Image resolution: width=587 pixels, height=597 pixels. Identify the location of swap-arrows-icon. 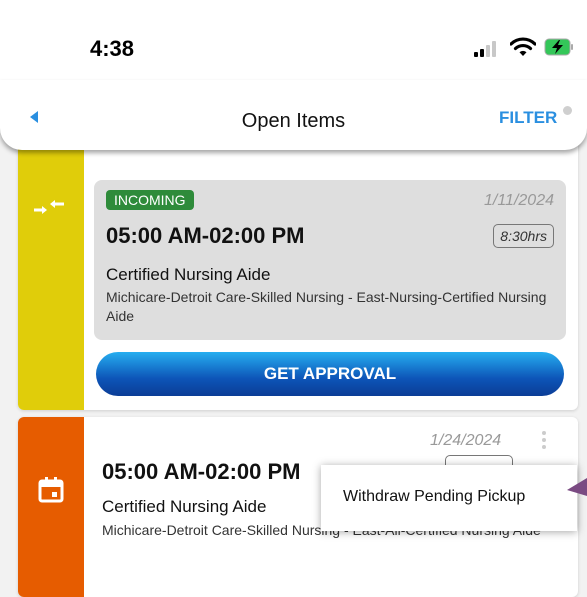
(49, 207).